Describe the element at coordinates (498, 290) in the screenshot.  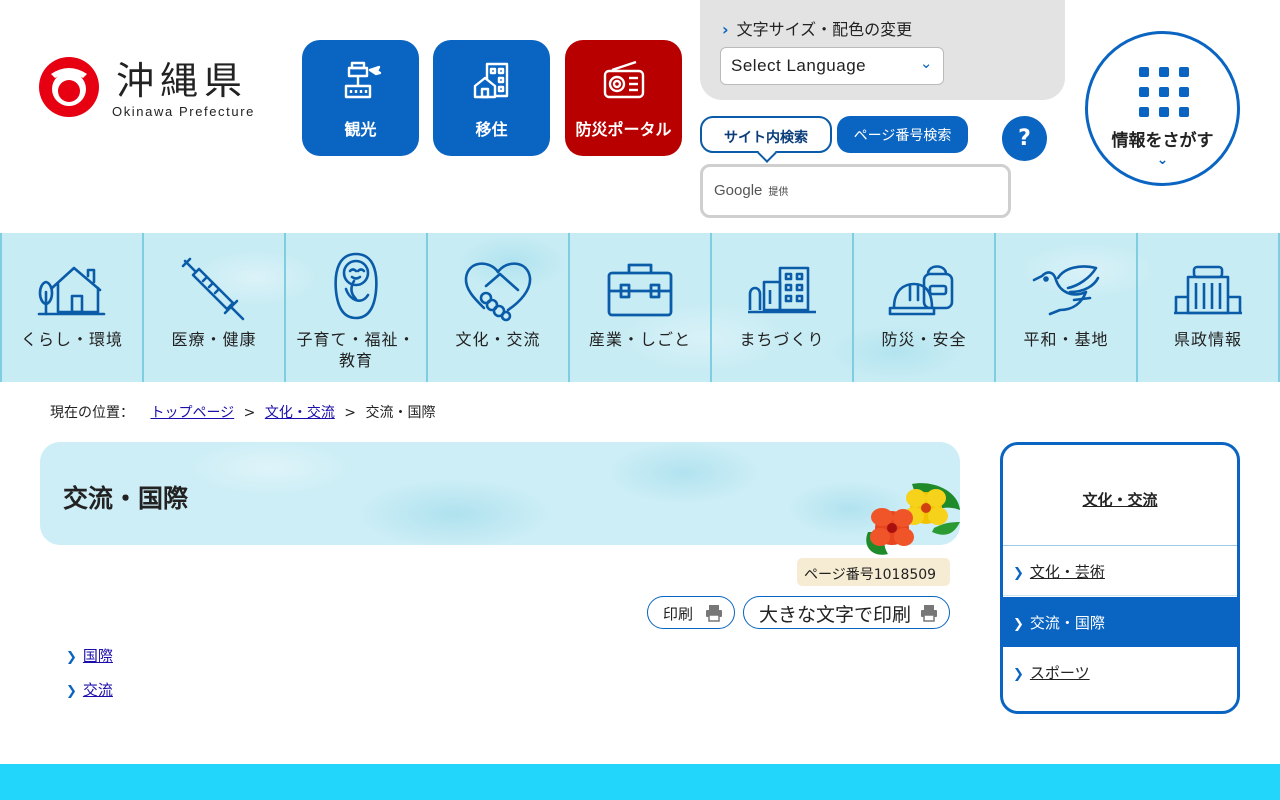
I see `handshake-heart-icon` at that location.